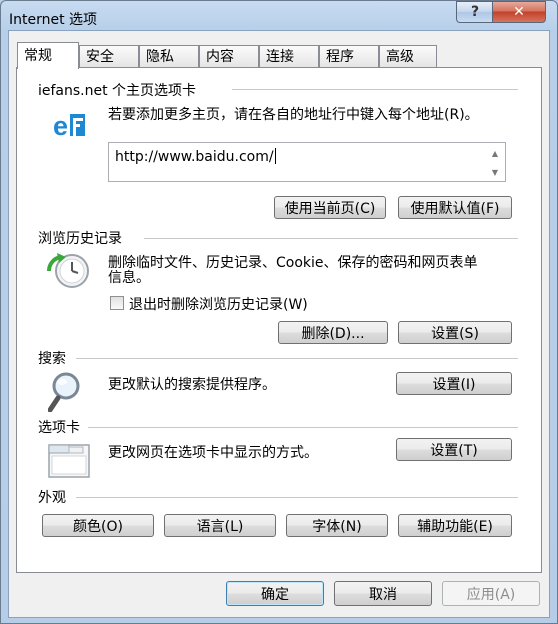 This screenshot has width=558, height=624. What do you see at coordinates (293, 263) in the screenshot?
I see `history-description-line1: 删除临时文件、历史记录、Cookie、保存的密码和网页表单` at bounding box center [293, 263].